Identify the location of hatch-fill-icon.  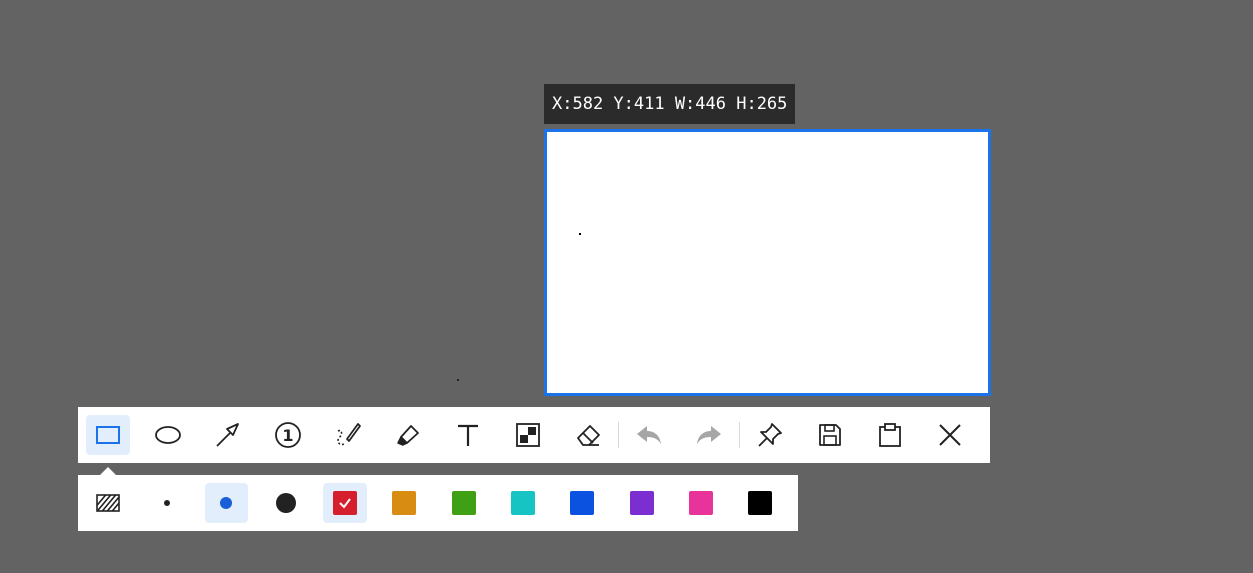
(107, 503).